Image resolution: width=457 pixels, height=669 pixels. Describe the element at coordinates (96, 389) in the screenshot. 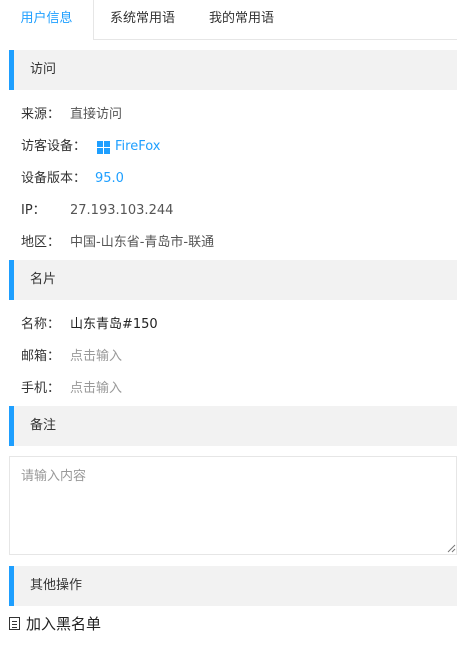

I see `phone-field: 点击输入` at that location.